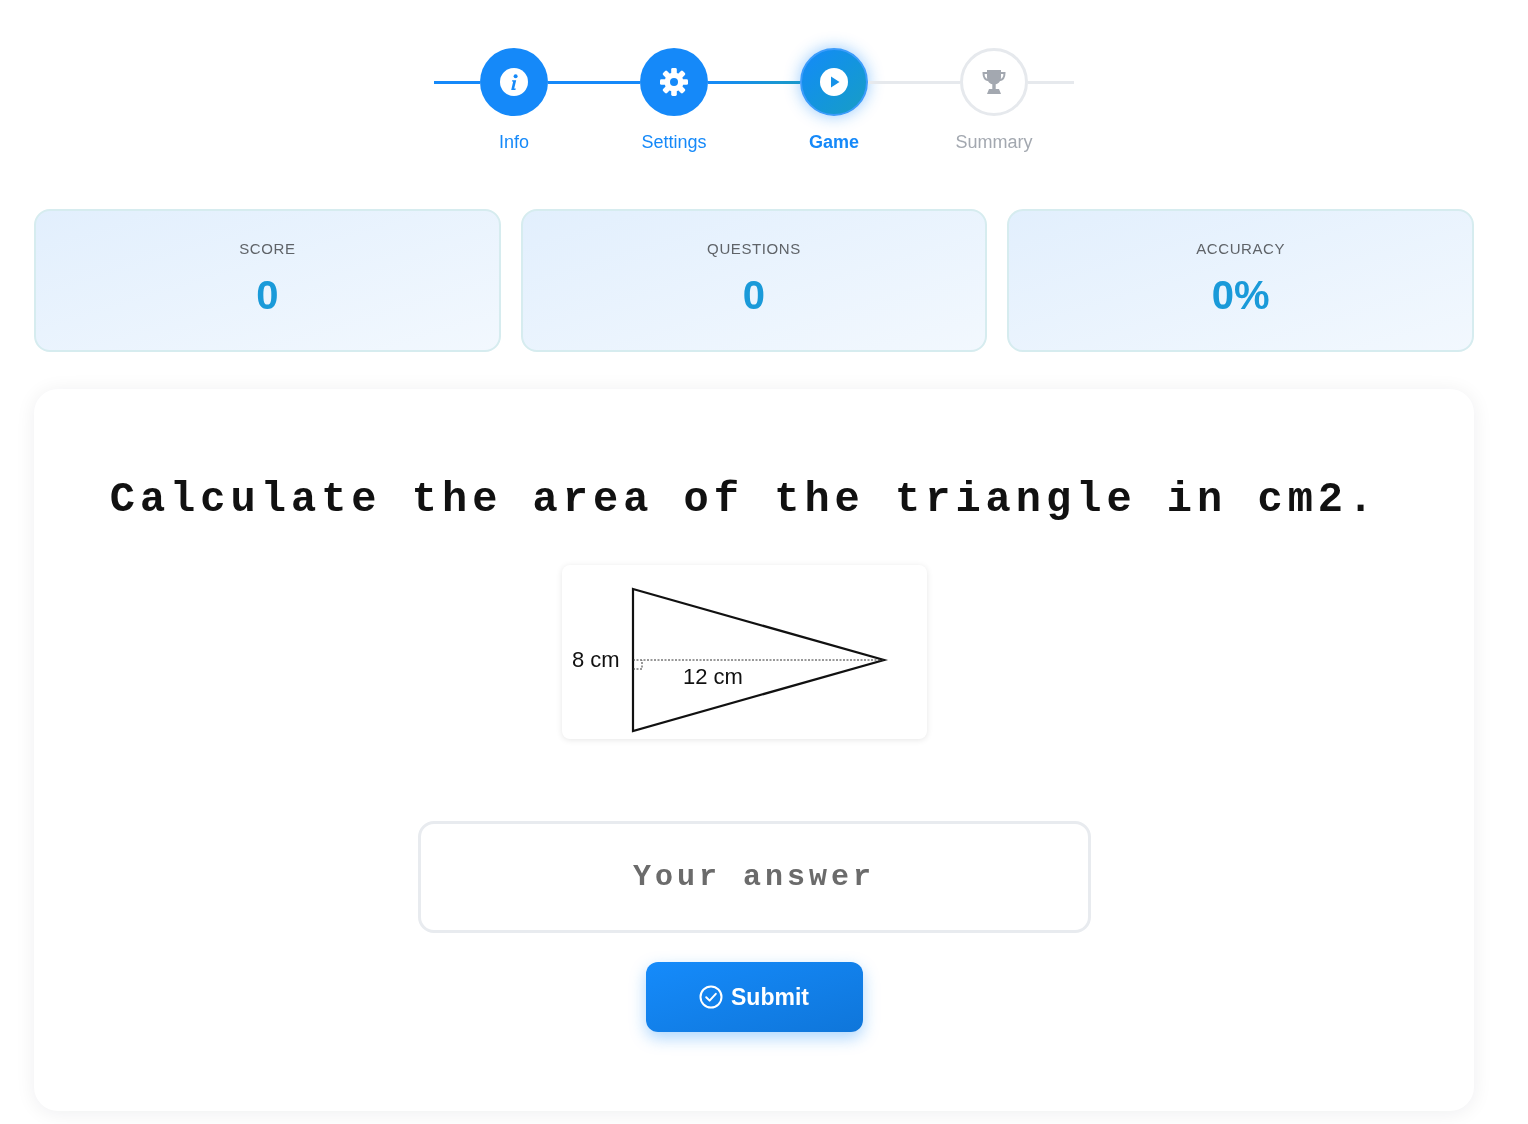 The width and height of the screenshot is (1528, 1124). What do you see at coordinates (994, 142) in the screenshot?
I see `step-label: Summary` at bounding box center [994, 142].